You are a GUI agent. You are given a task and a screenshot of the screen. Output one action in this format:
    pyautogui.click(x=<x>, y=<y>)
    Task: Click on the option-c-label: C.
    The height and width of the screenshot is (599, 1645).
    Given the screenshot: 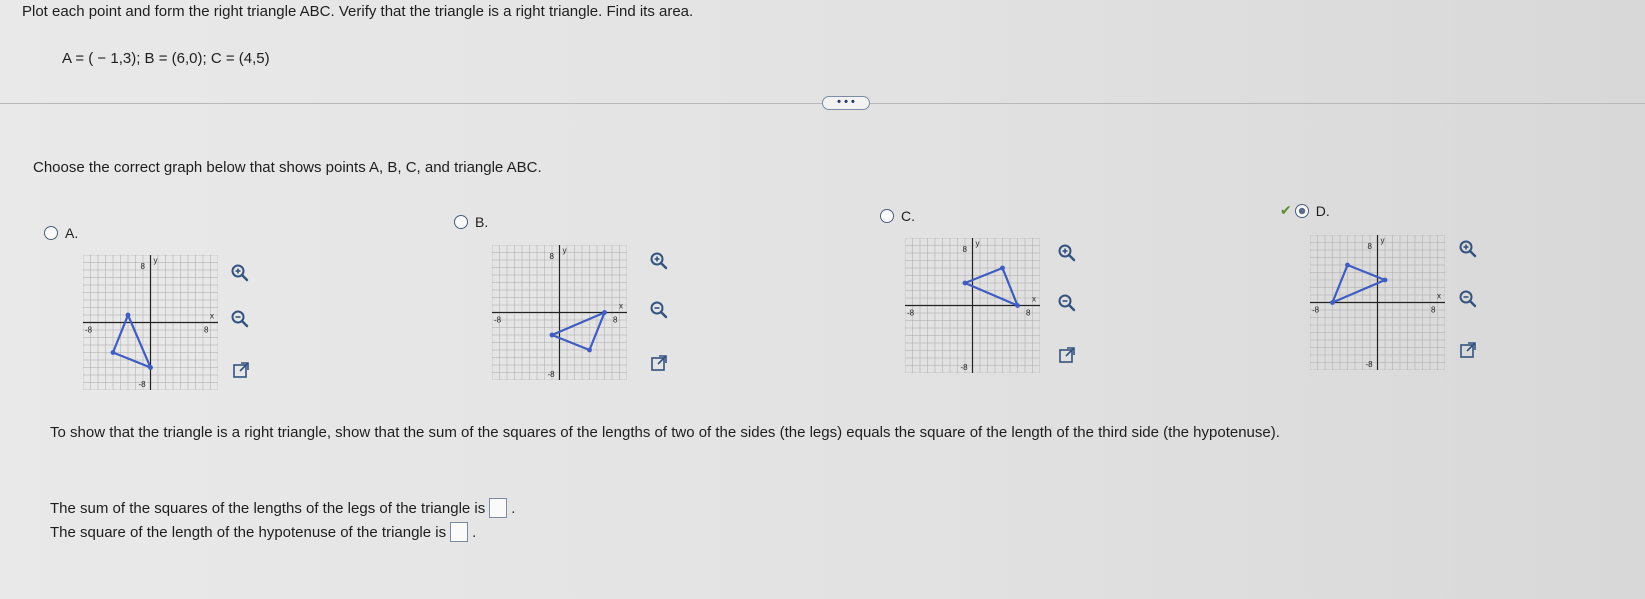 What is the action you would take?
    pyautogui.click(x=908, y=216)
    